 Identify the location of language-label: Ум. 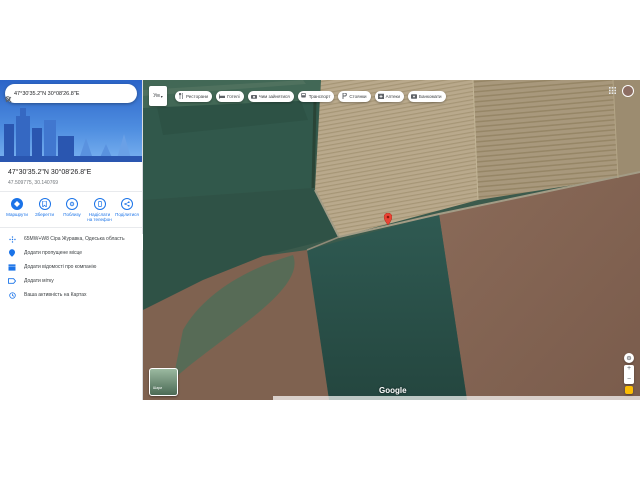
(156, 96).